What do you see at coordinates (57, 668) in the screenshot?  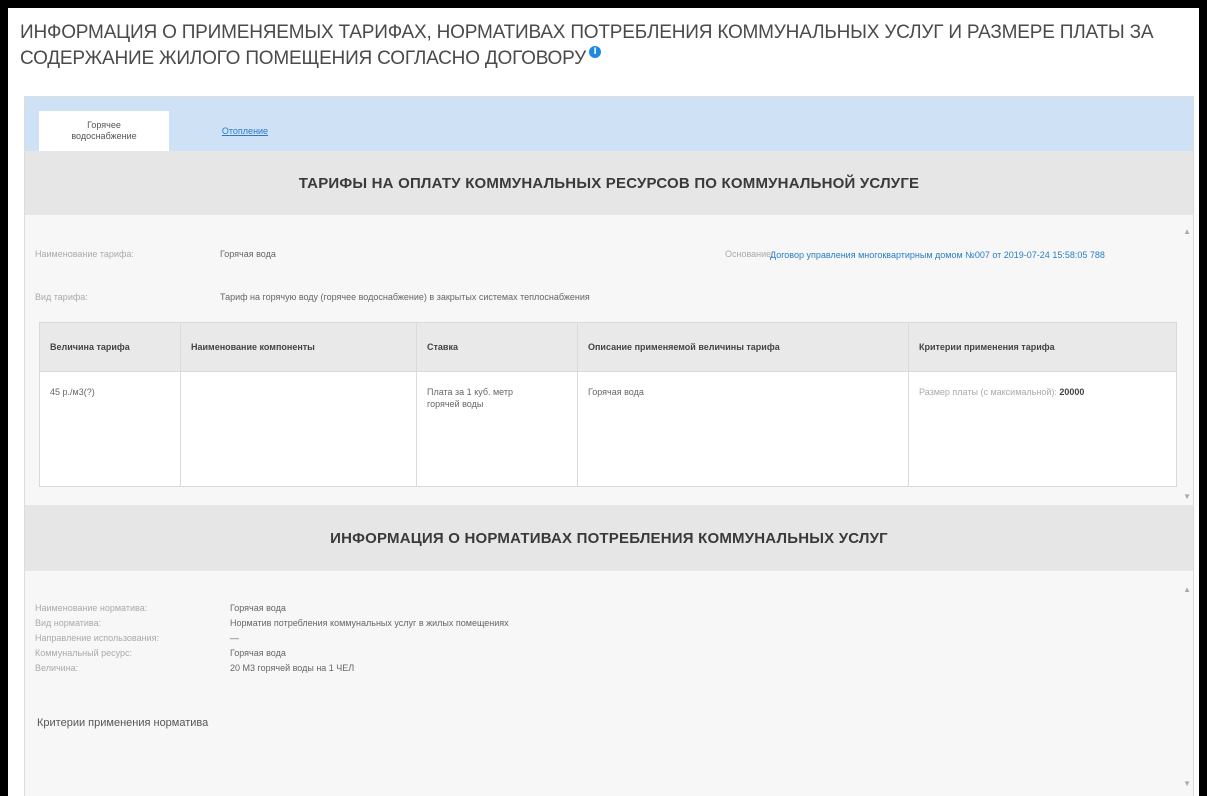 I see `norm-field-label: Величина:` at bounding box center [57, 668].